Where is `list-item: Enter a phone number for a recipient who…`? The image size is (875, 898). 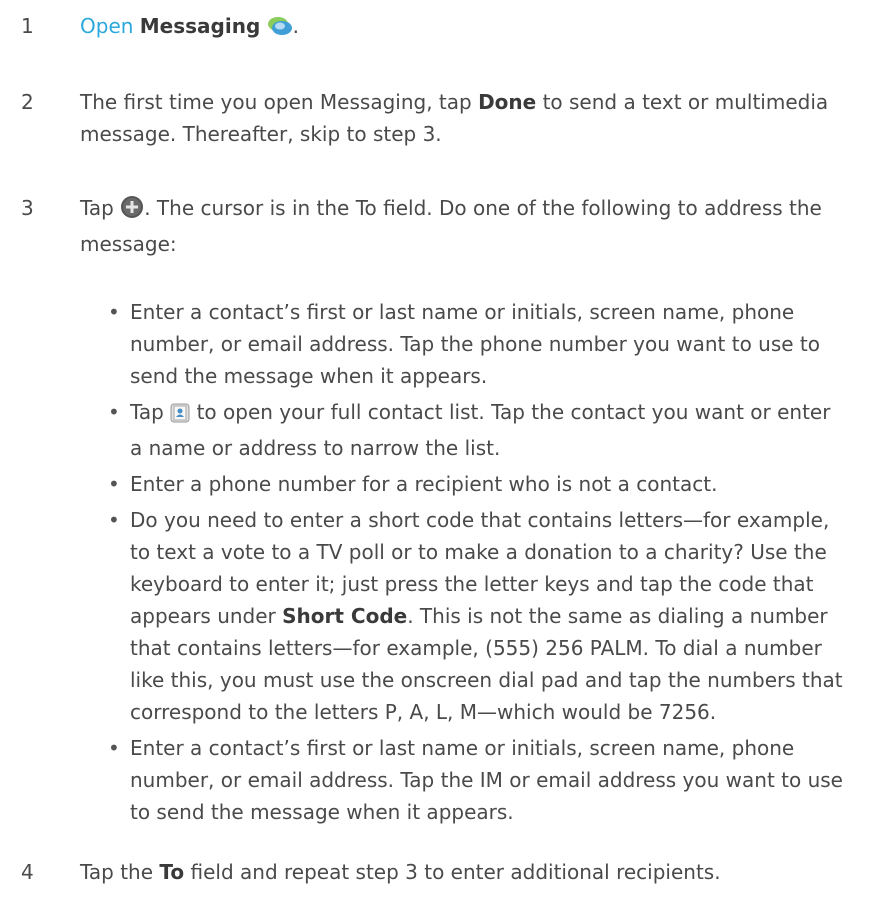
list-item: Enter a phone number for a recipient who… is located at coordinates (475, 484).